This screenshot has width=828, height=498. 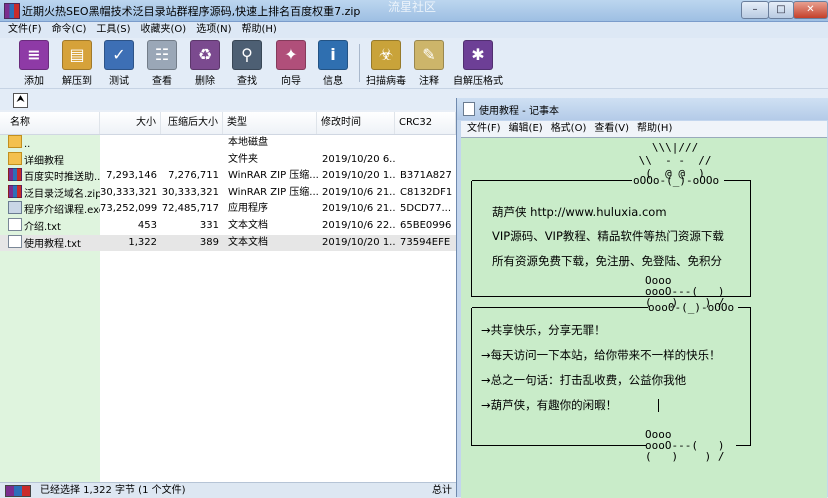 What do you see at coordinates (425, 123) in the screenshot?
I see `col-header-crc32: CRC32` at bounding box center [425, 123].